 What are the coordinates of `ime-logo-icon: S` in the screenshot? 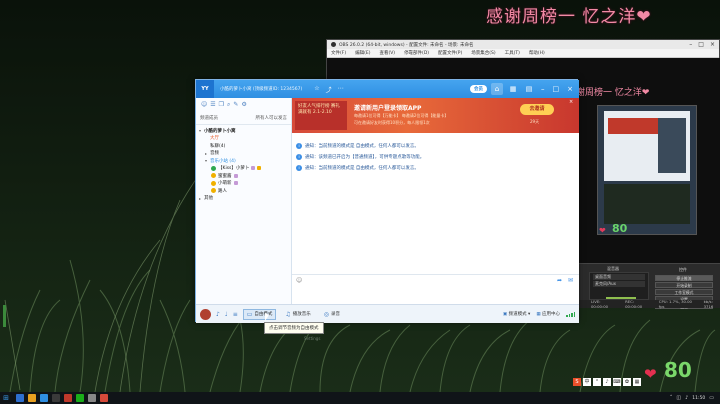 It's located at (577, 382).